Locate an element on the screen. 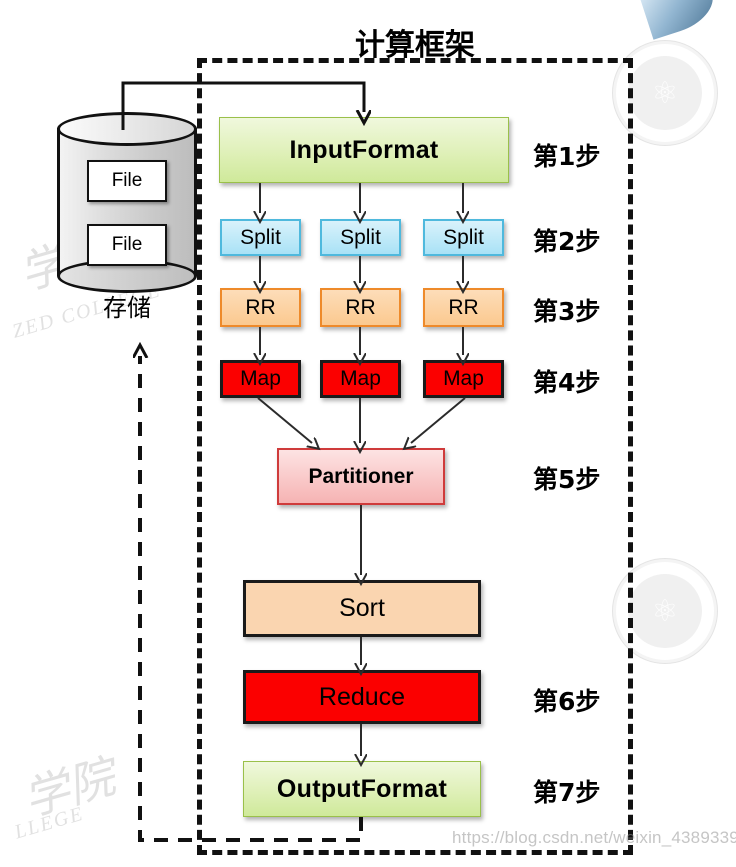  step-label-2: 第2步 is located at coordinates (567, 241).